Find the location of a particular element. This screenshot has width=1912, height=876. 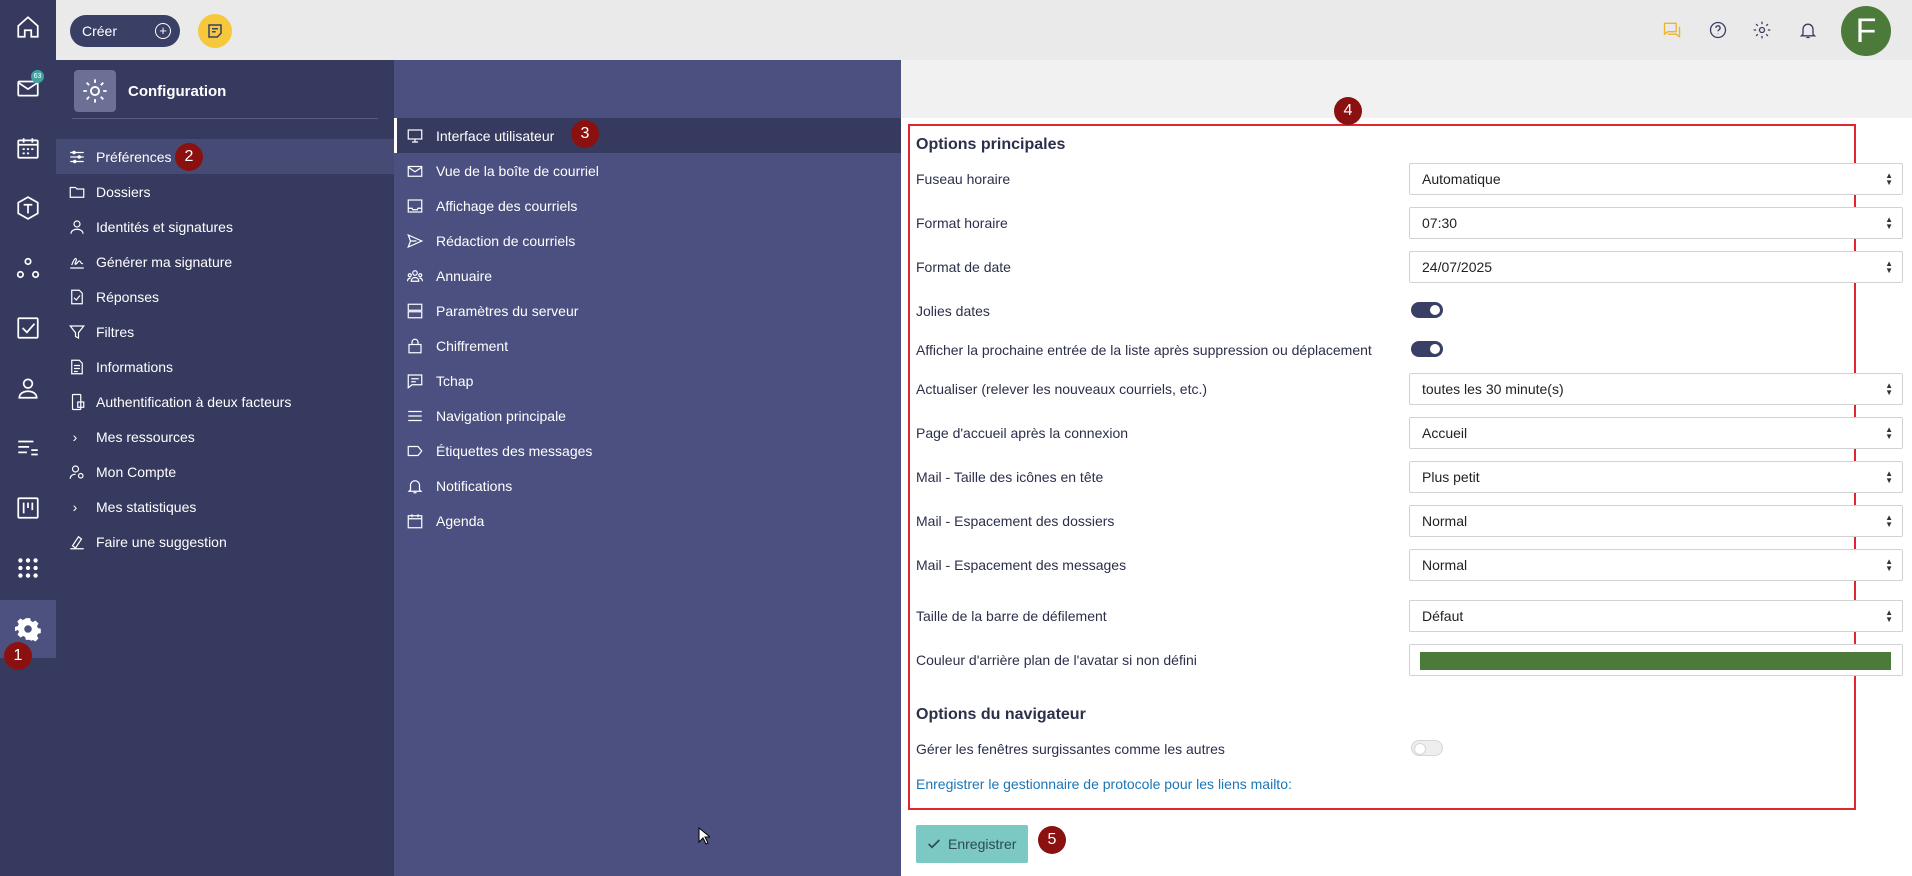

main-header is located at coordinates (1406, 89).